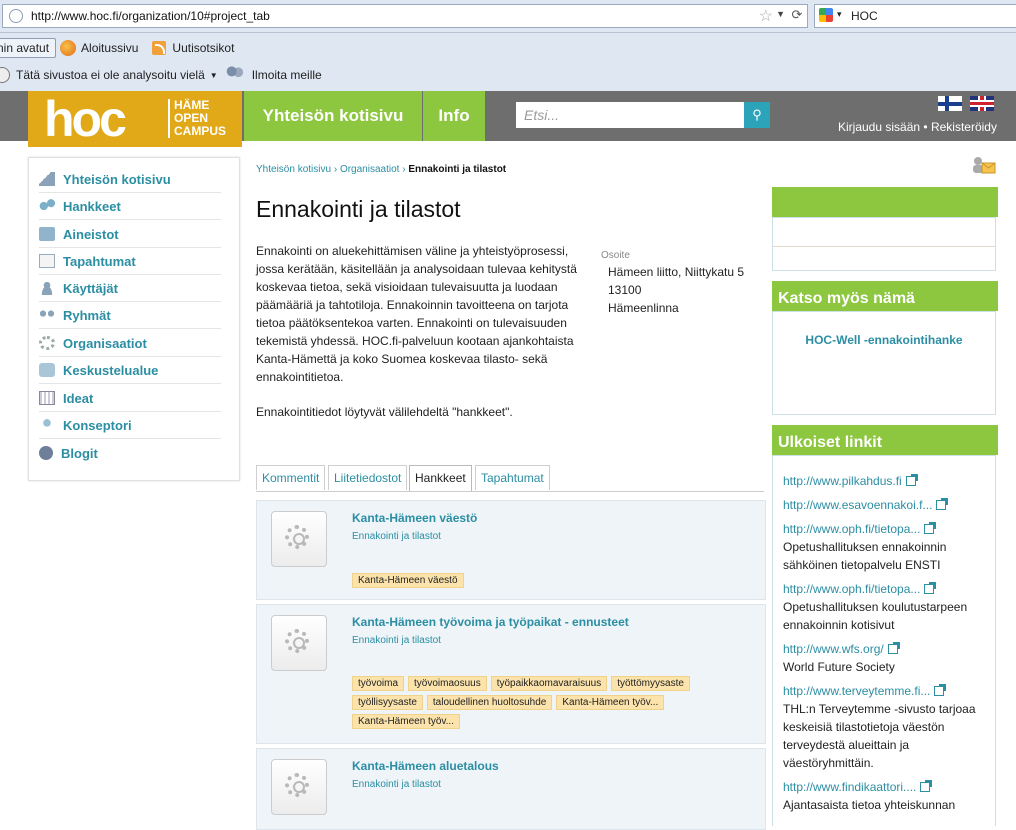 This screenshot has width=1016, height=830. Describe the element at coordinates (839, 667) in the screenshot. I see `external-link-description: World Future Society` at that location.